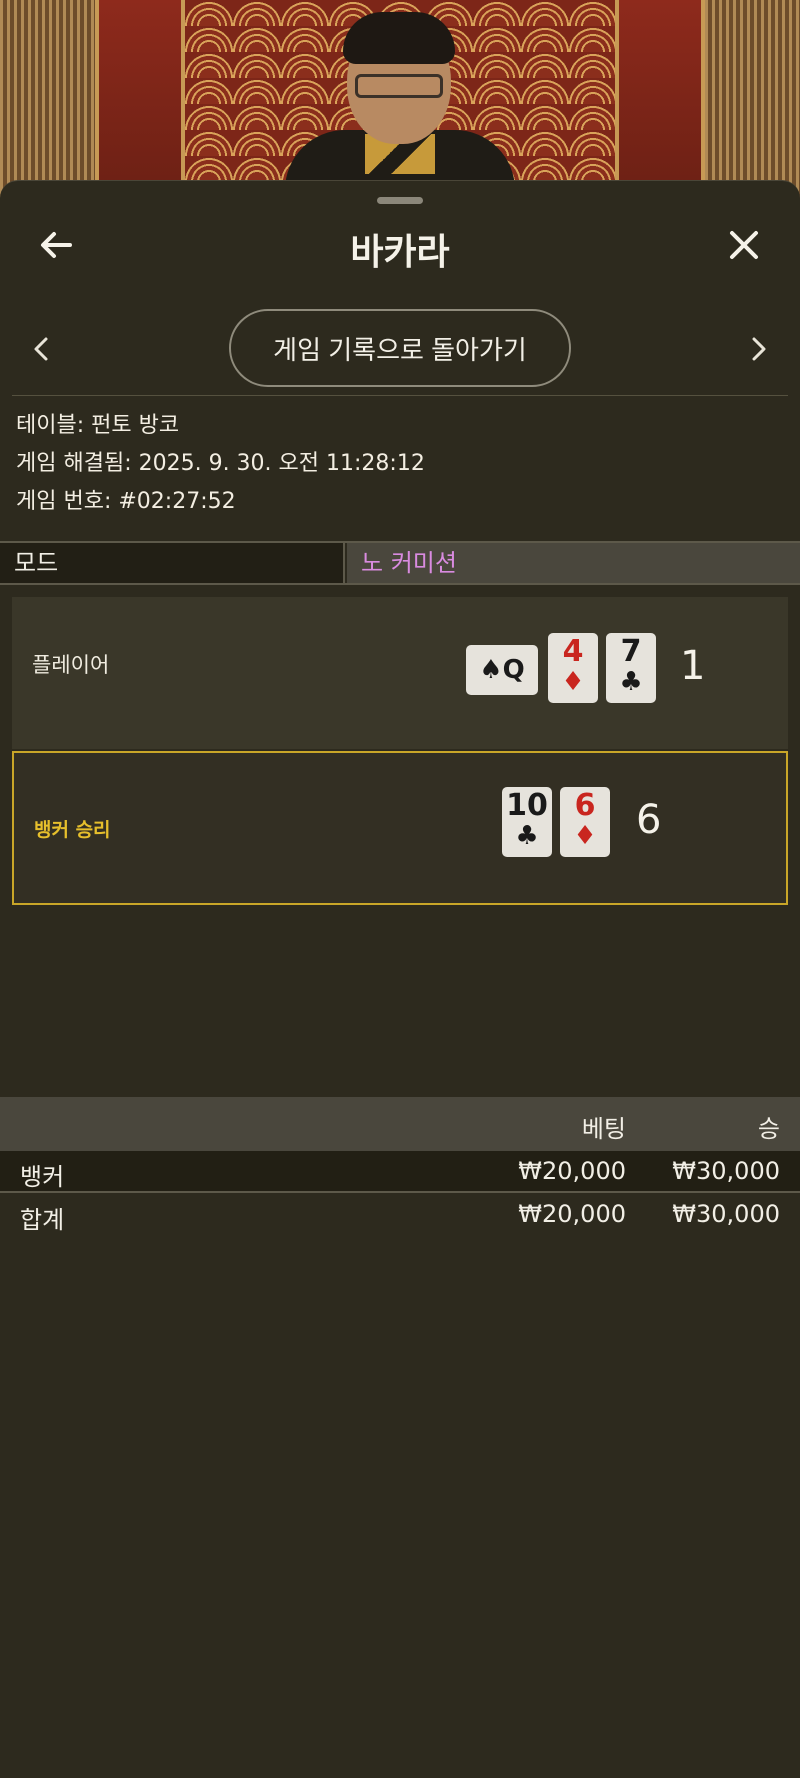 This screenshot has width=800, height=1778. Describe the element at coordinates (752, 100) in the screenshot. I see `curtain-right` at that location.